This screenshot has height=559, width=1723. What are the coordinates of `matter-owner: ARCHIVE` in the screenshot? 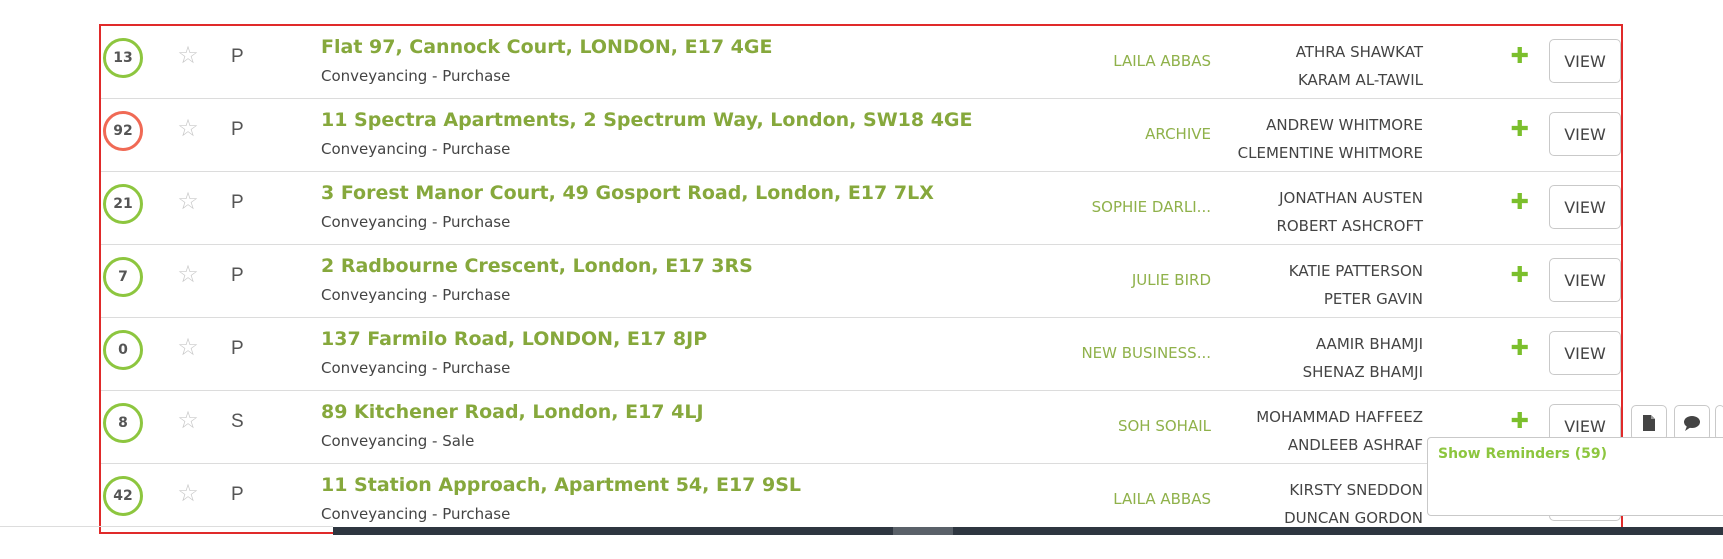 It's located at (1178, 134).